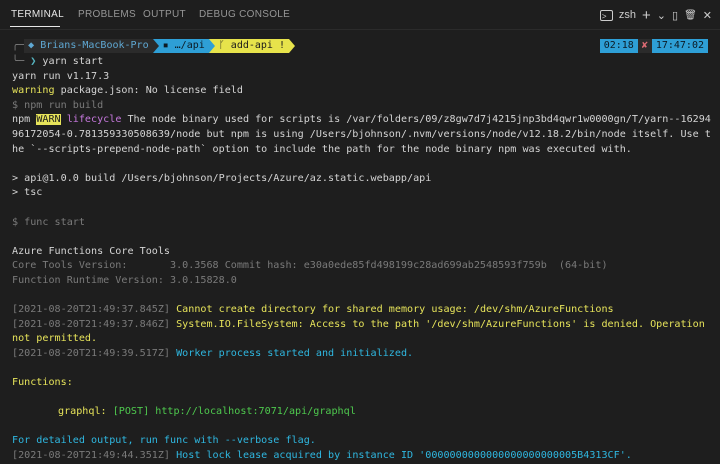 The height and width of the screenshot is (464, 720). Describe the element at coordinates (58, 105) in the screenshot. I see `output-line: $ npm run build` at that location.